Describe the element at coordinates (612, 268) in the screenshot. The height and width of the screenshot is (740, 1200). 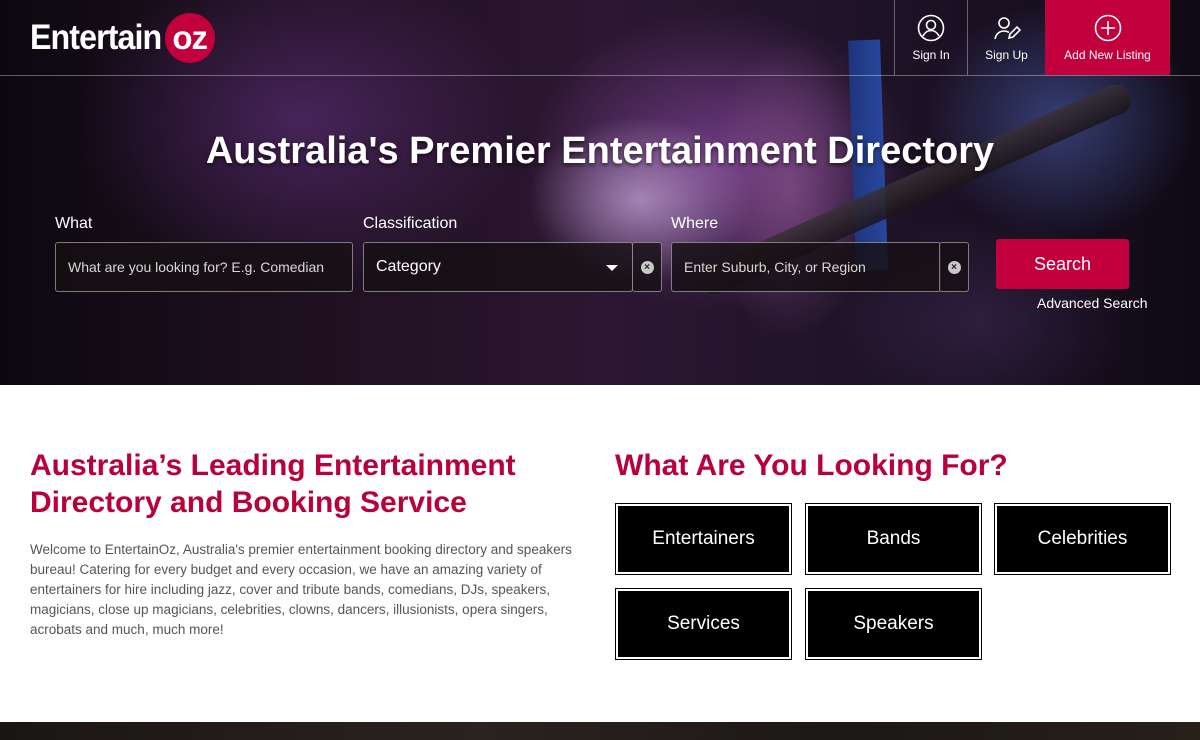
I see `chevron-down-icon` at that location.